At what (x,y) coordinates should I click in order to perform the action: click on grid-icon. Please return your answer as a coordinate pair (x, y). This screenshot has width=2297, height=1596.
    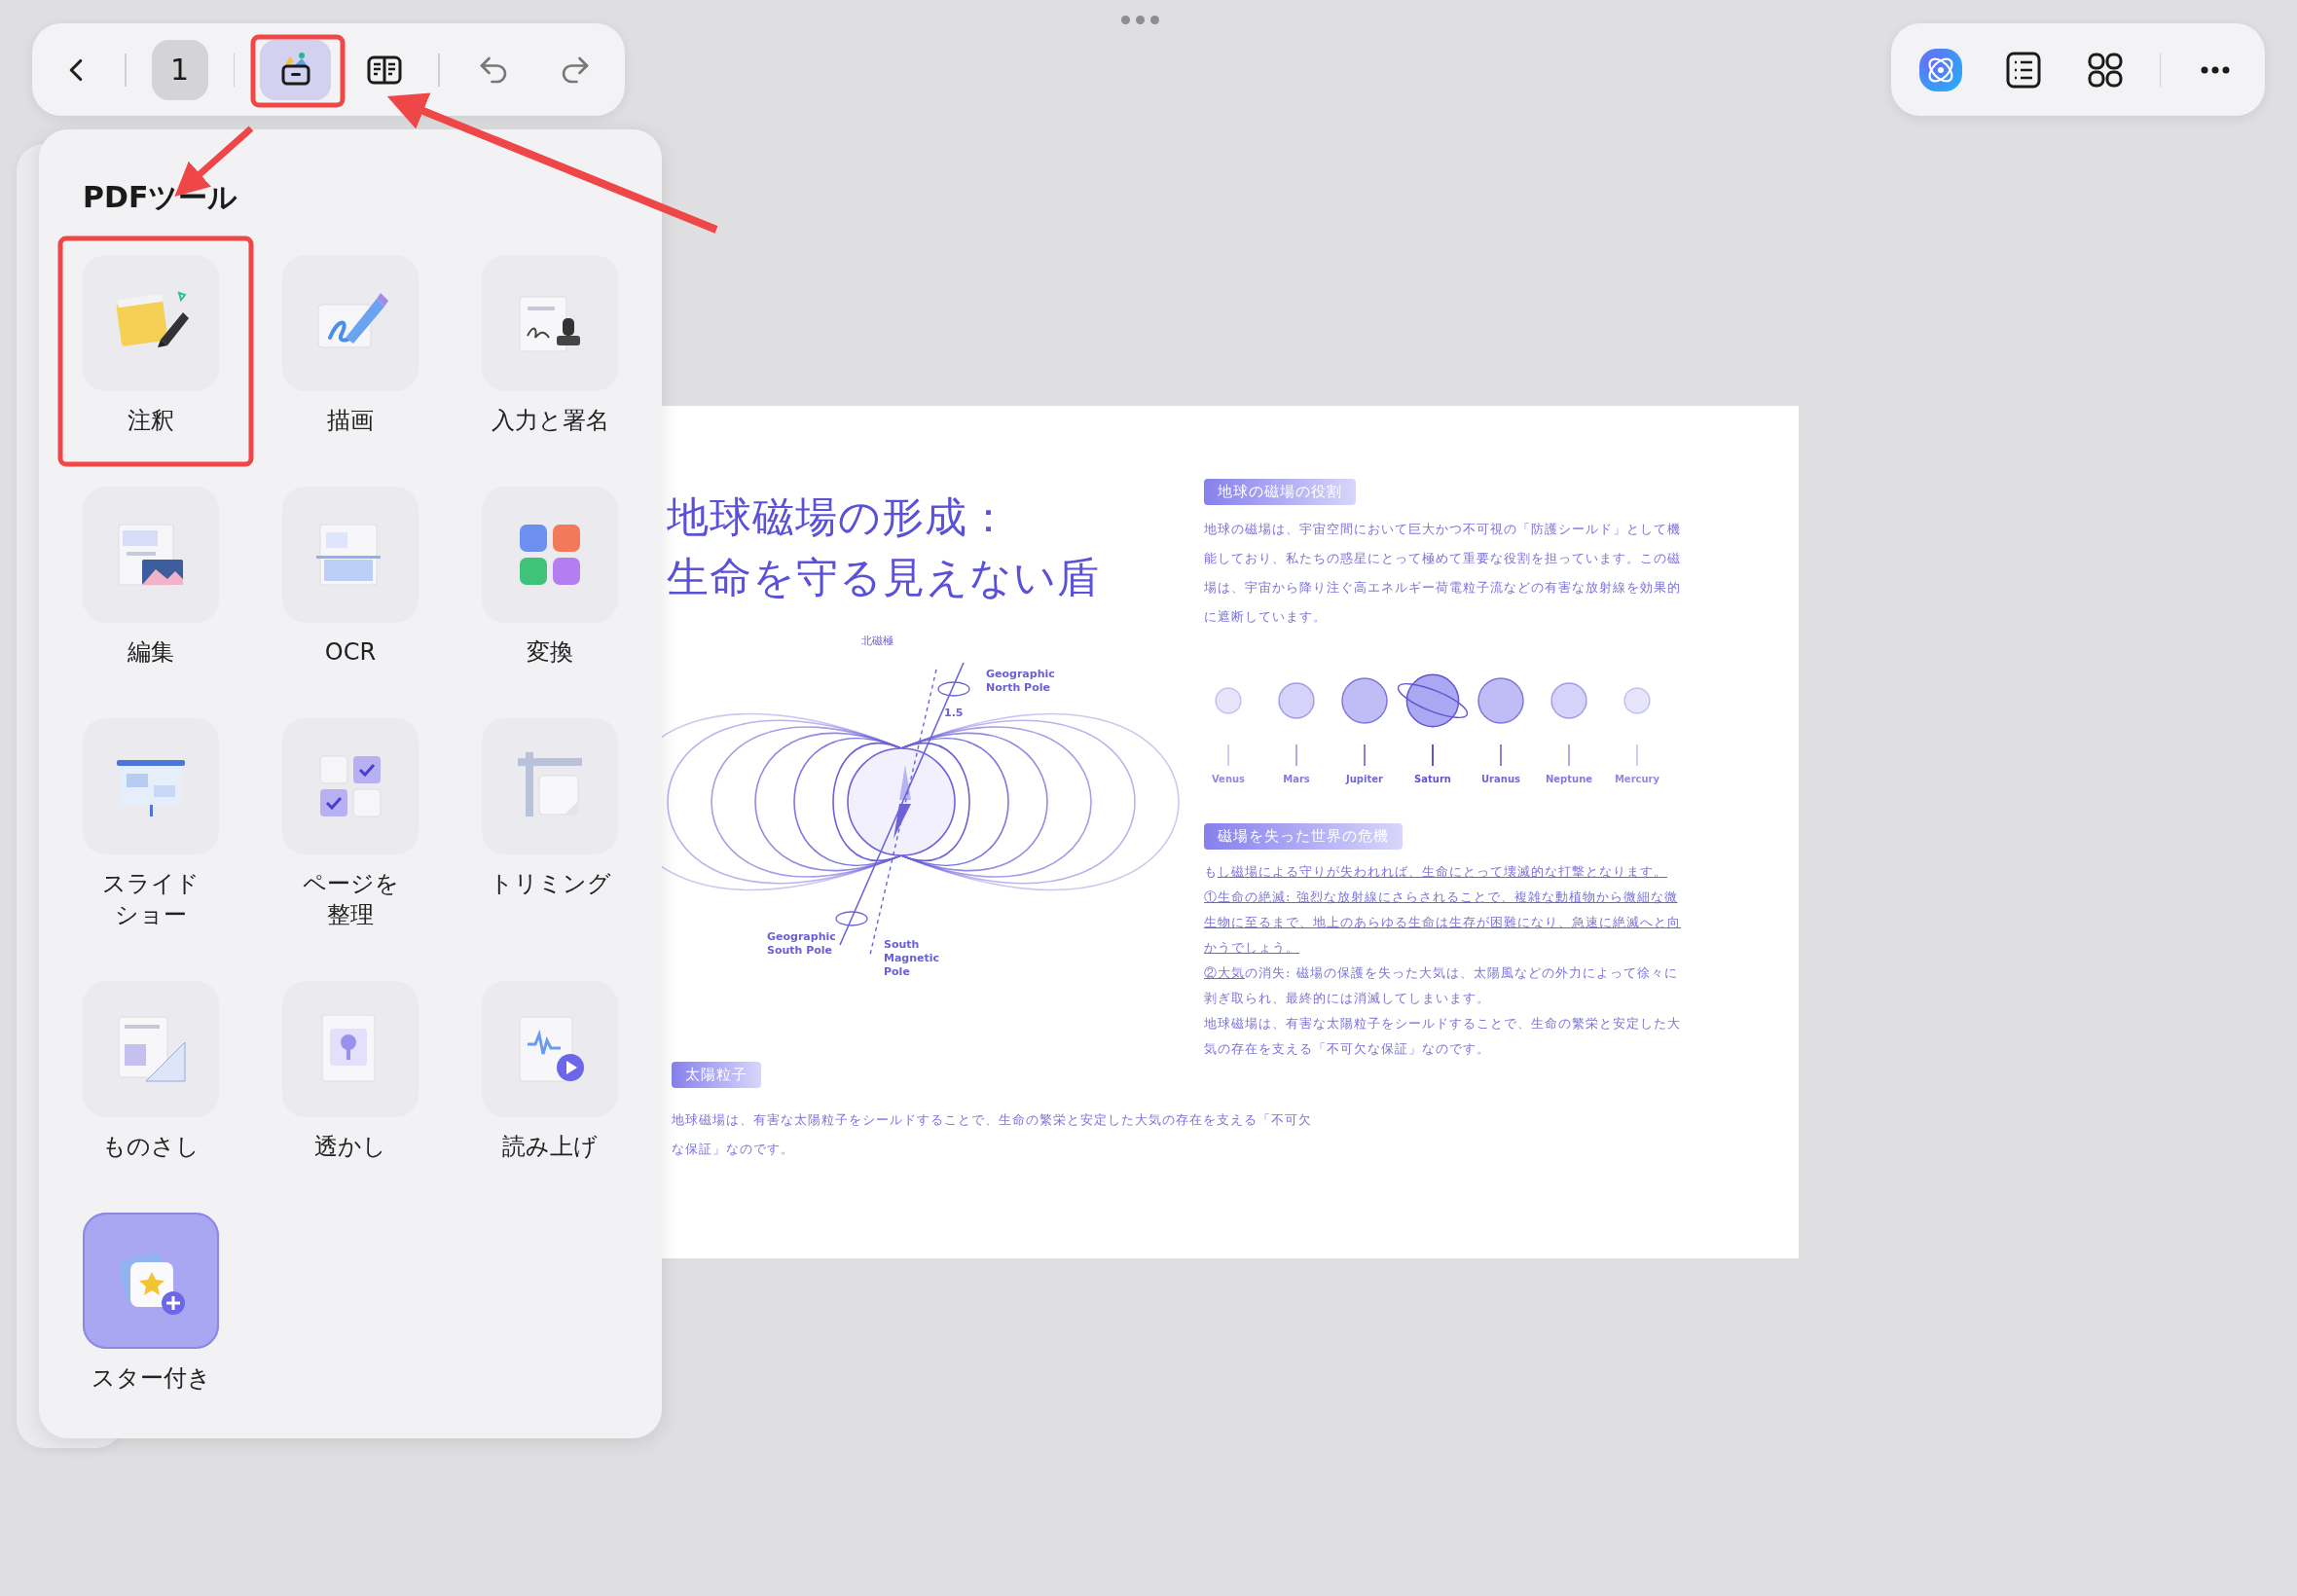
    Looking at the image, I should click on (2106, 70).